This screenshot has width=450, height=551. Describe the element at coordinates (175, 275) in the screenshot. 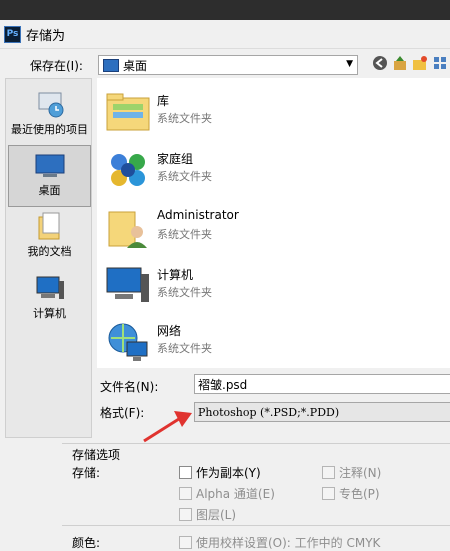

I see `file-name: 计算机` at that location.